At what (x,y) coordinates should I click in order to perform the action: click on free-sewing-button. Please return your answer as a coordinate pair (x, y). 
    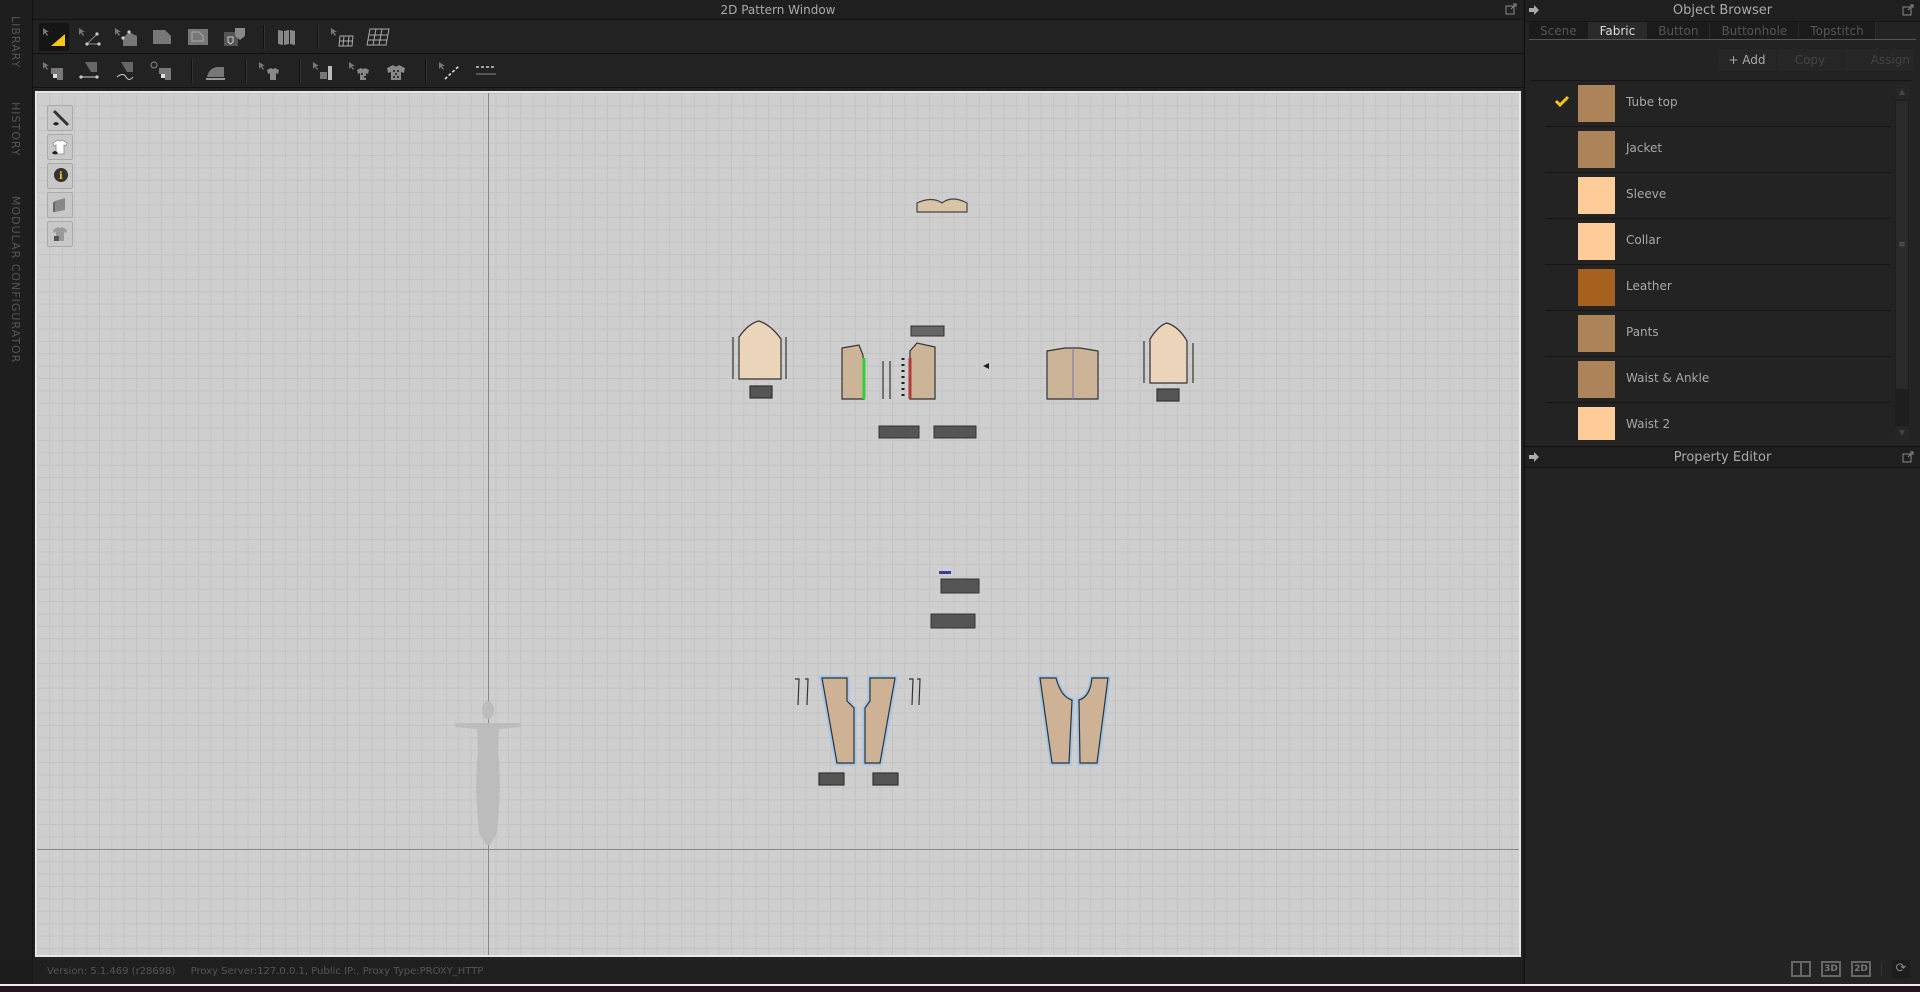
    Looking at the image, I should click on (90, 71).